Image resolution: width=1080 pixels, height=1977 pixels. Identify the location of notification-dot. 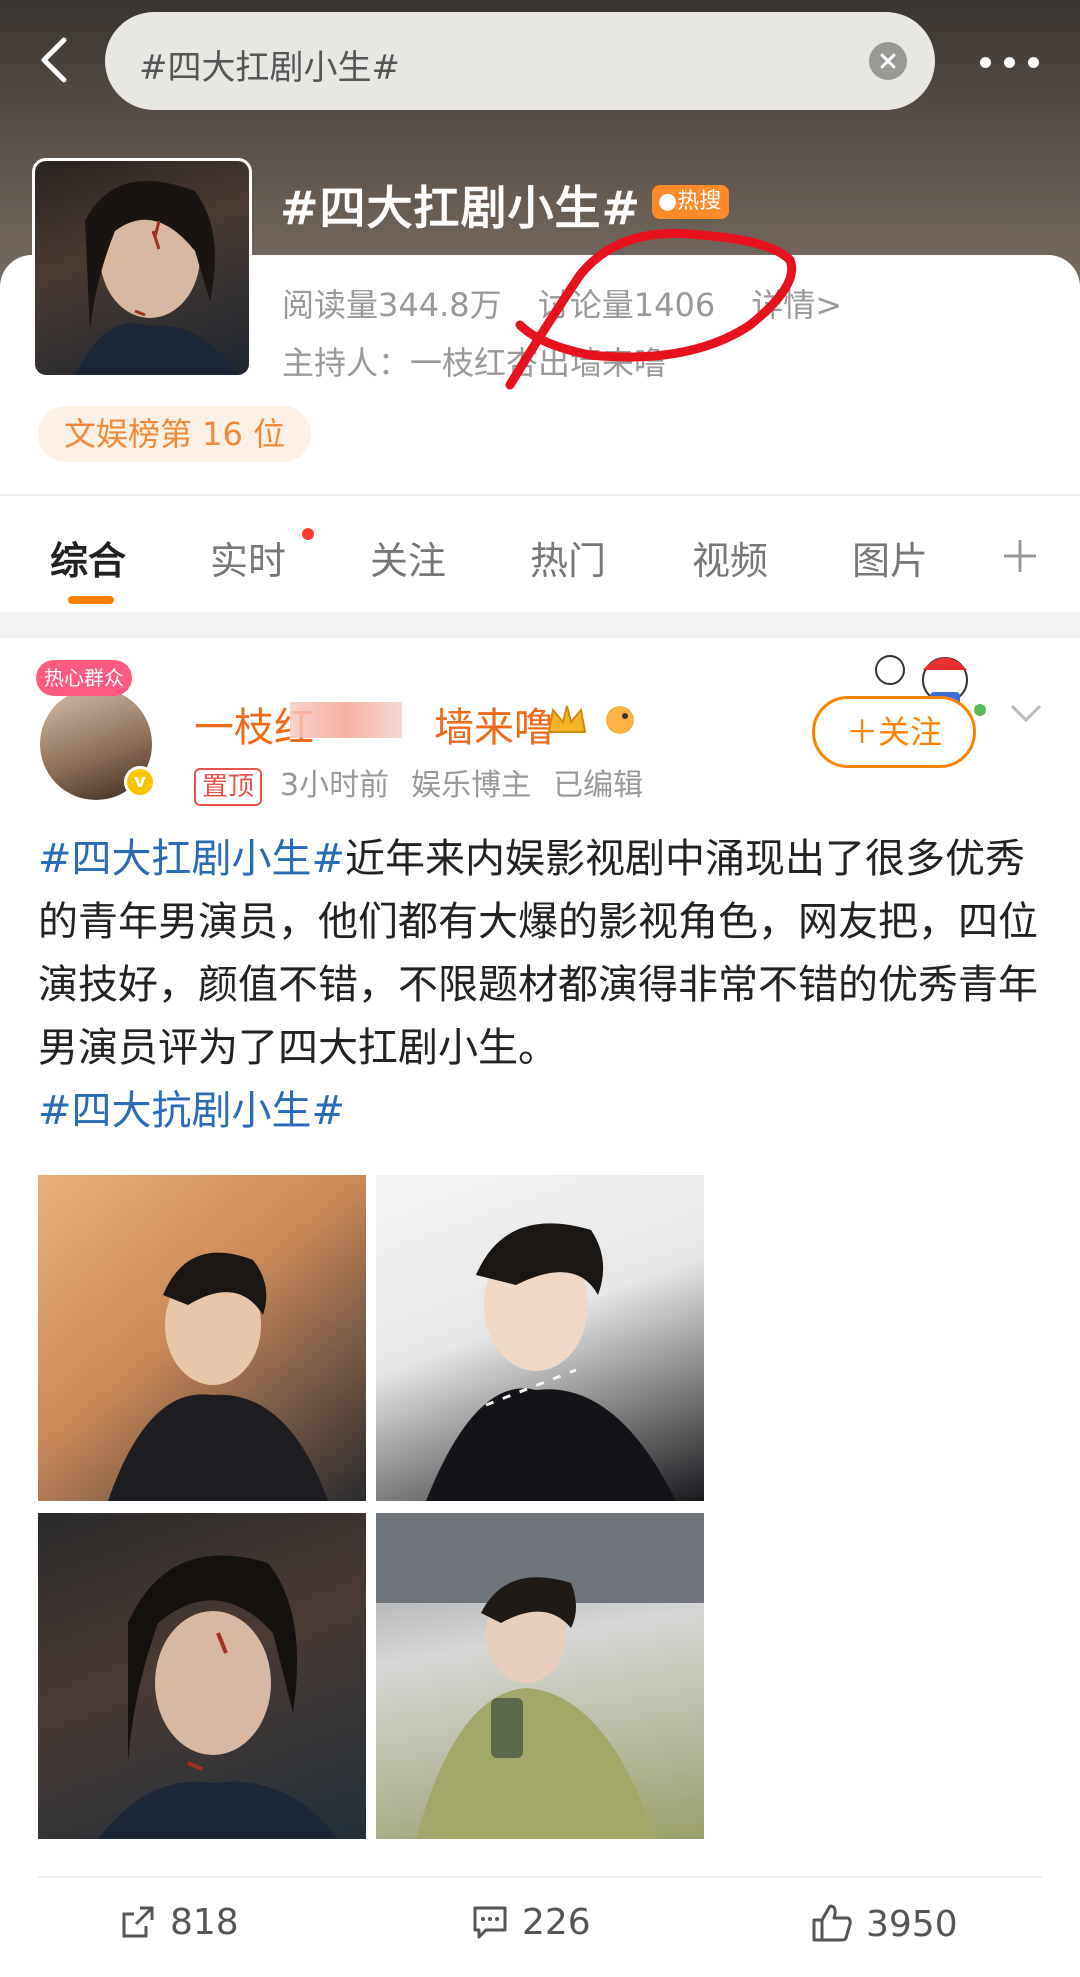
(308, 534).